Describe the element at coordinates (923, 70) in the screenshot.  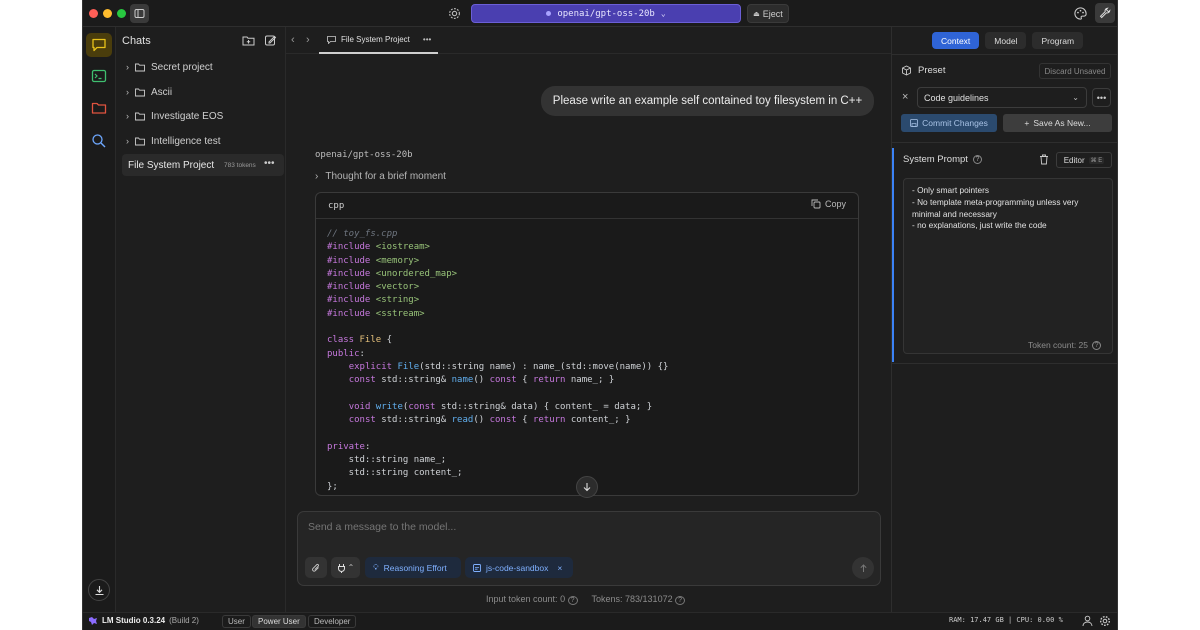
I see `preset-label: Preset` at that location.